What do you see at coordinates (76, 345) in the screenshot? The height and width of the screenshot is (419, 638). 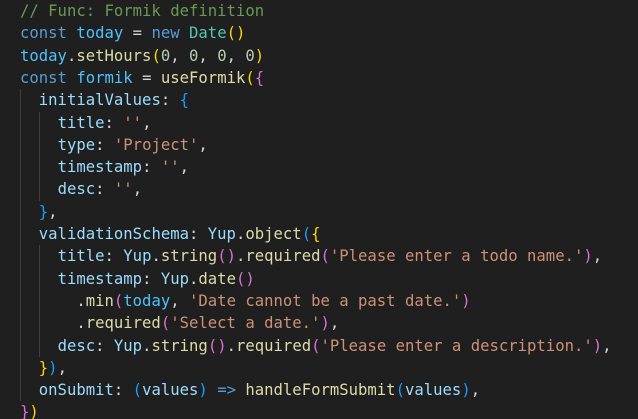 I see `code-token: desc` at bounding box center [76, 345].